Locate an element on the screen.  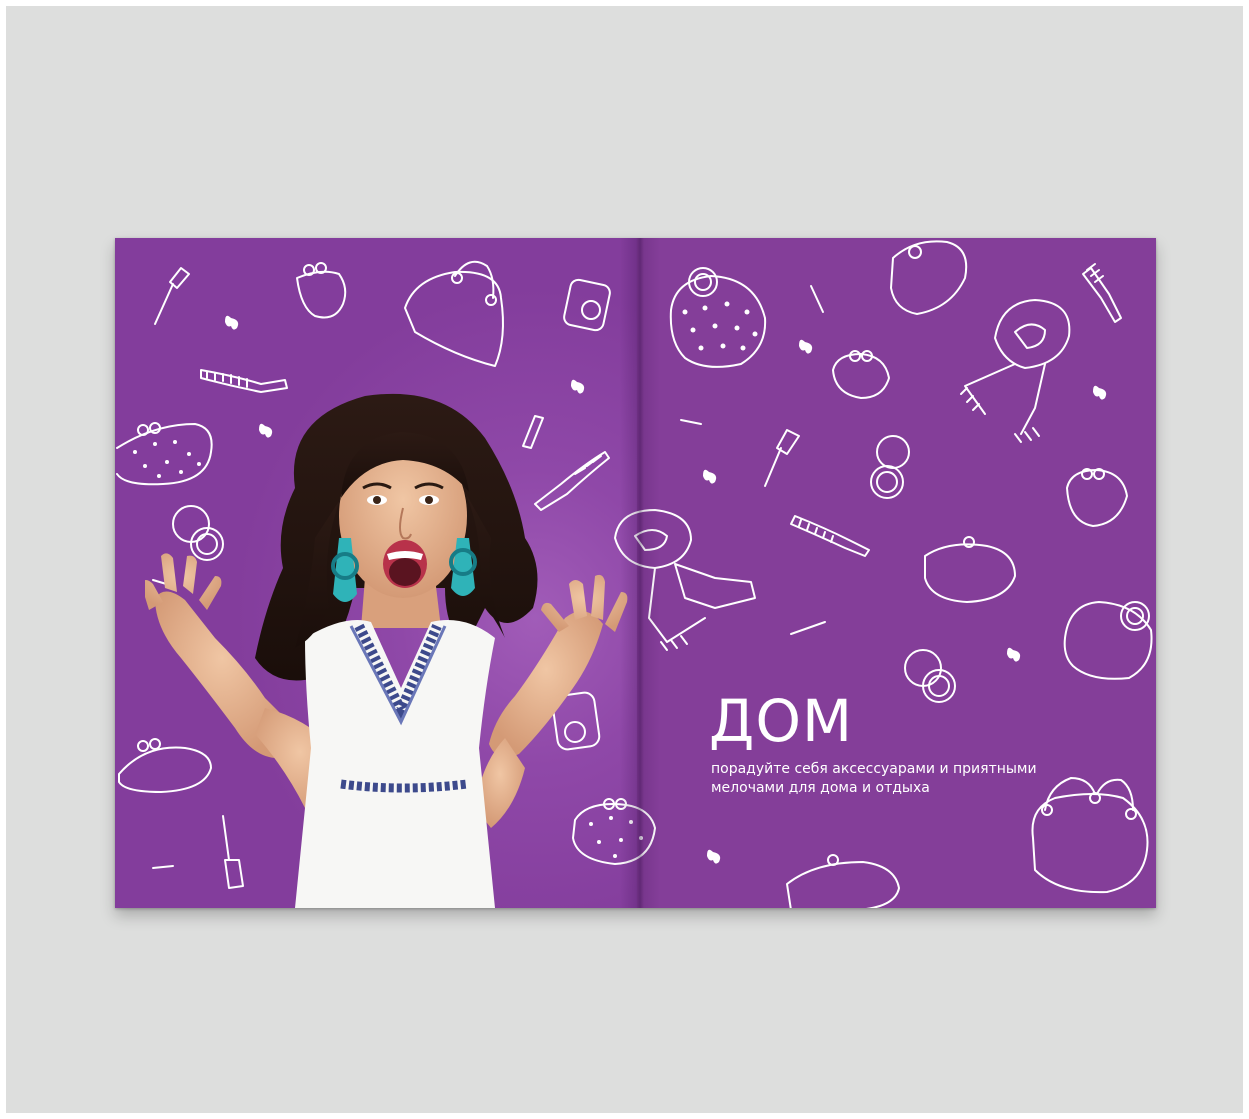
subtitle-line: порадуйте себя аксессуарами и приятными is located at coordinates (874, 769).